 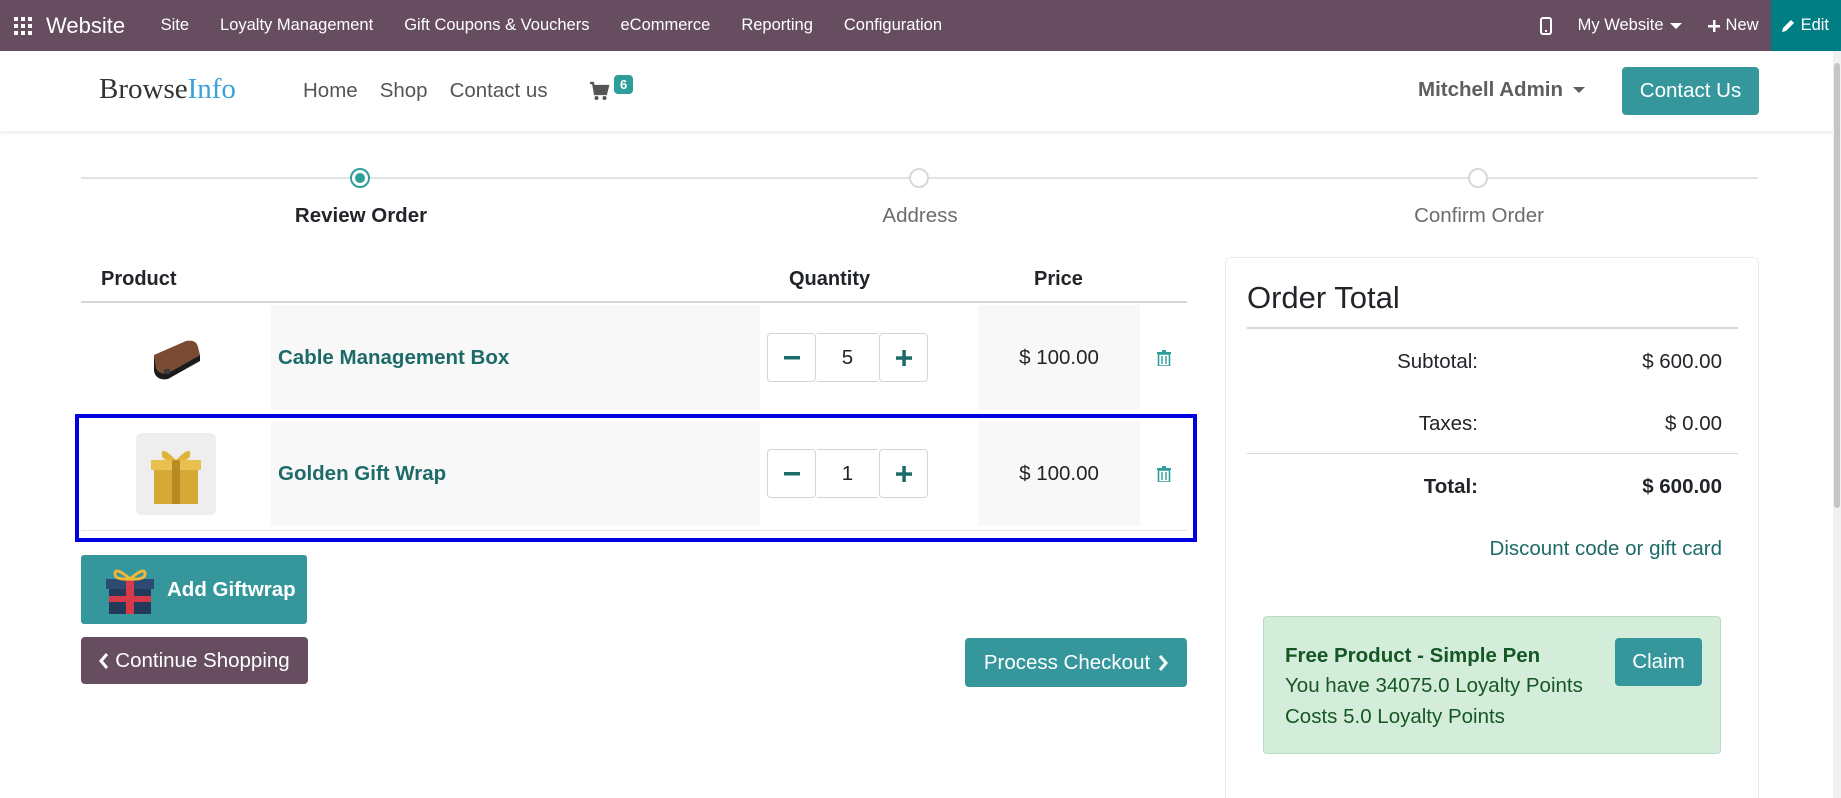 What do you see at coordinates (1814, 25) in the screenshot?
I see `edit-label: Edit` at bounding box center [1814, 25].